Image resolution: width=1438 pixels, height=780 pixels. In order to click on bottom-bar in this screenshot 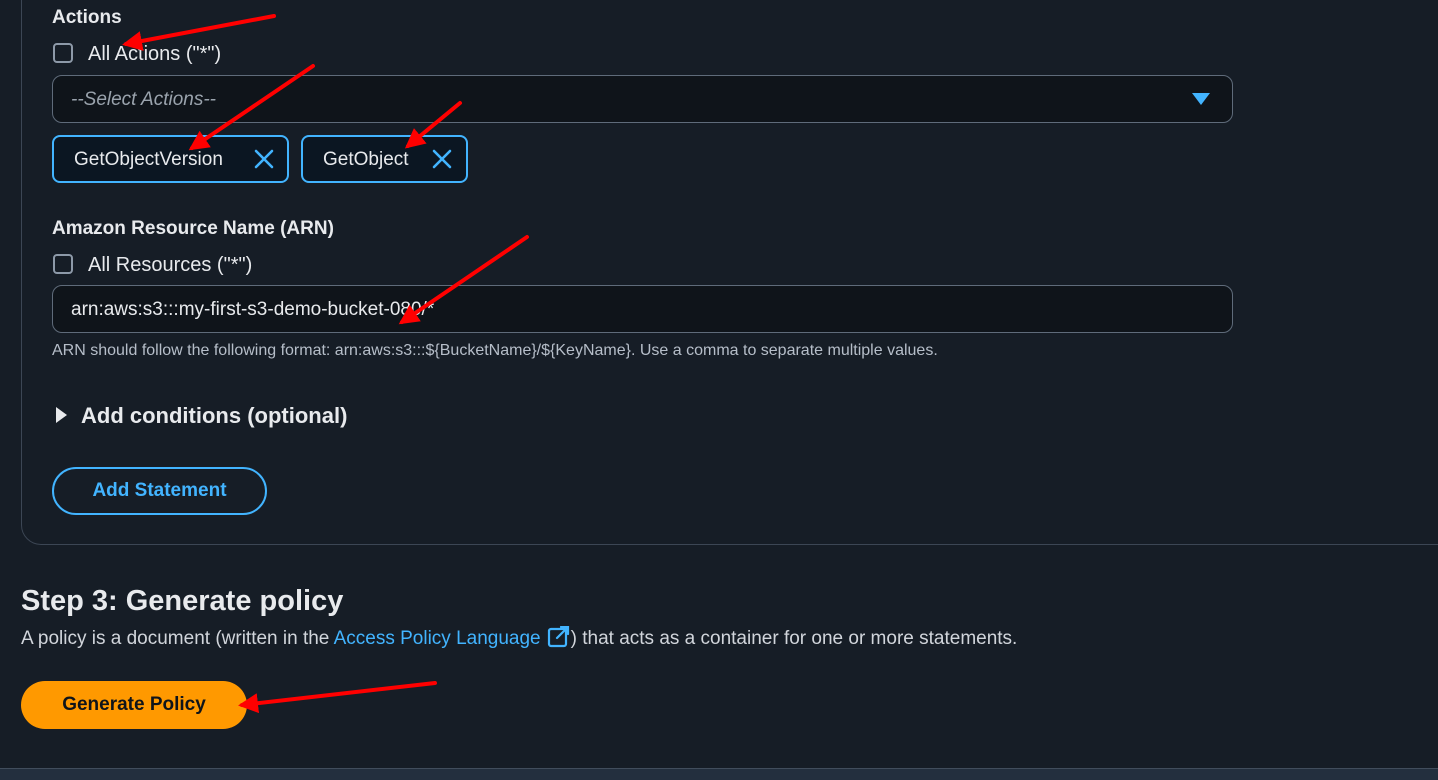, I will do `click(719, 774)`.